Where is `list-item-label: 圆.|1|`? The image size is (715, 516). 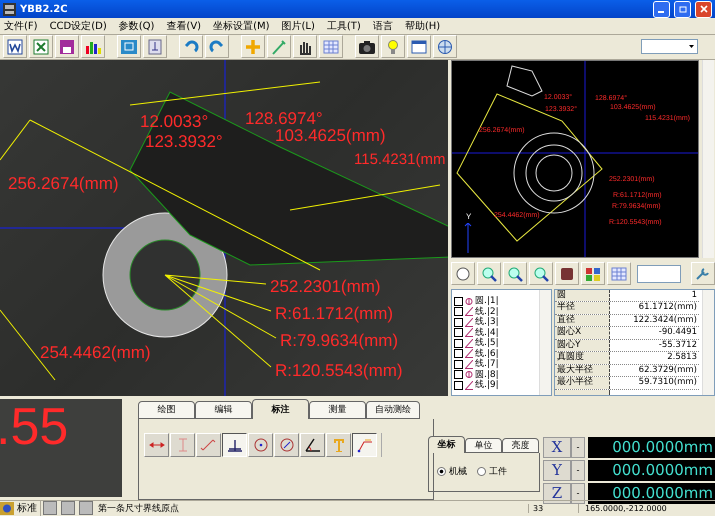
list-item-label: 圆.|1| is located at coordinates (487, 301).